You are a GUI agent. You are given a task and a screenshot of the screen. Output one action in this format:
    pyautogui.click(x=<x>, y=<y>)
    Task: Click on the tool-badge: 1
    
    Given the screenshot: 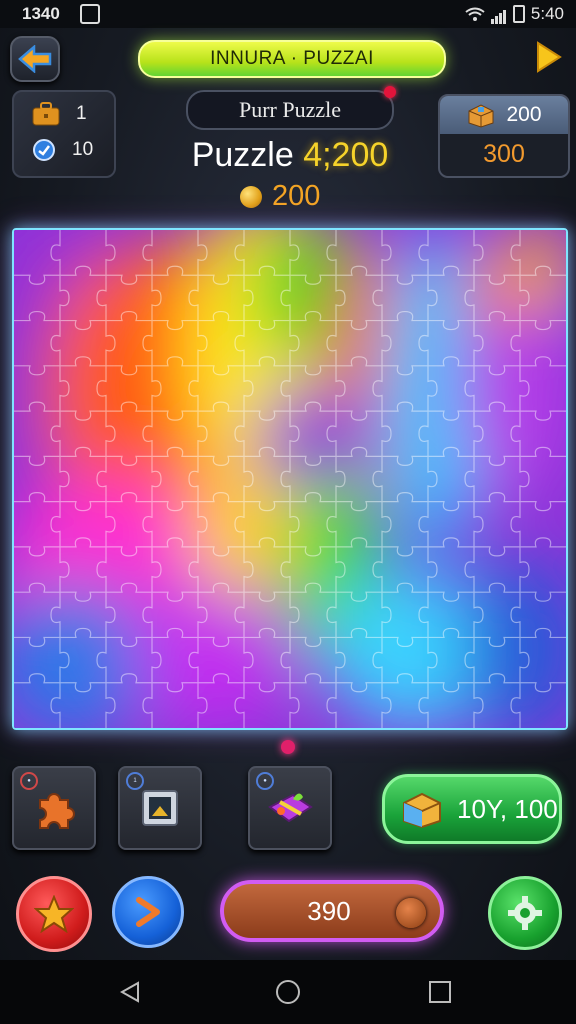 What is the action you would take?
    pyautogui.click(x=135, y=781)
    